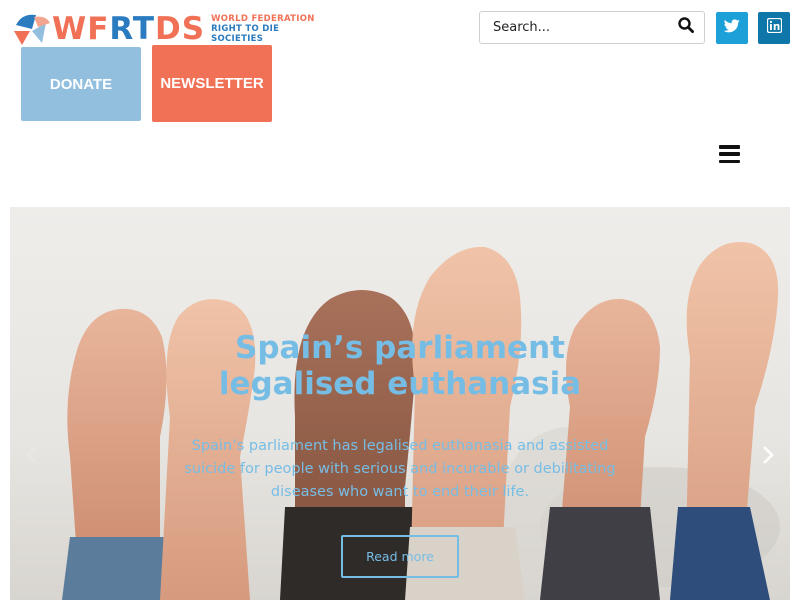 The image size is (800, 600). I want to click on read-more-button: Read more, so click(400, 556).